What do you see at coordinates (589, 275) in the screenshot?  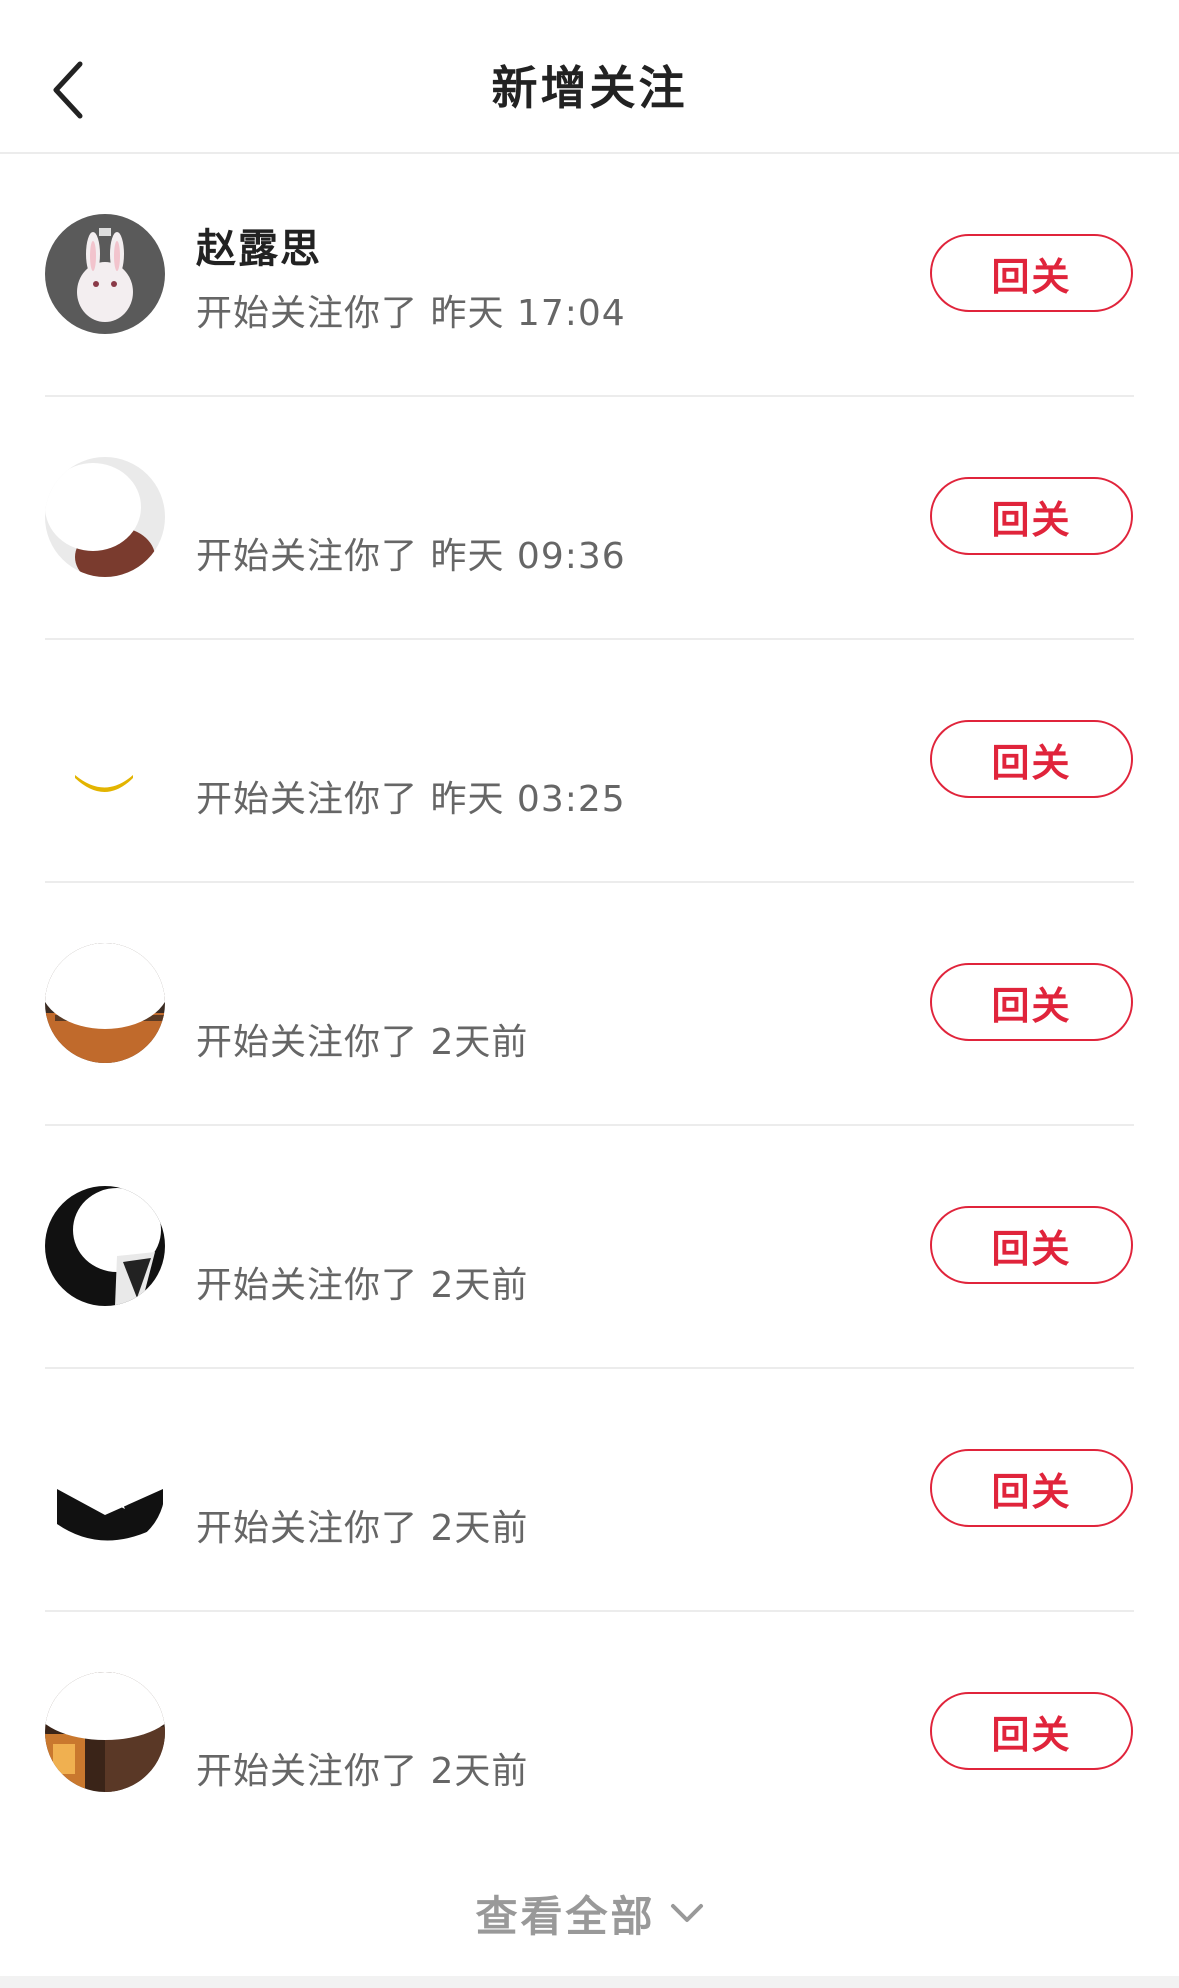 I see `list-item: 赵露思 开始关注你了 昨天 17:04 回关` at bounding box center [589, 275].